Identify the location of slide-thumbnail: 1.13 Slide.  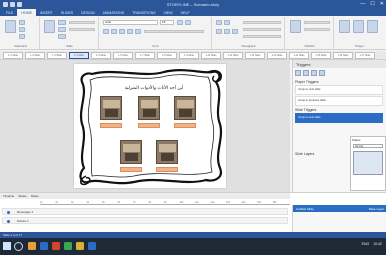
(277, 55).